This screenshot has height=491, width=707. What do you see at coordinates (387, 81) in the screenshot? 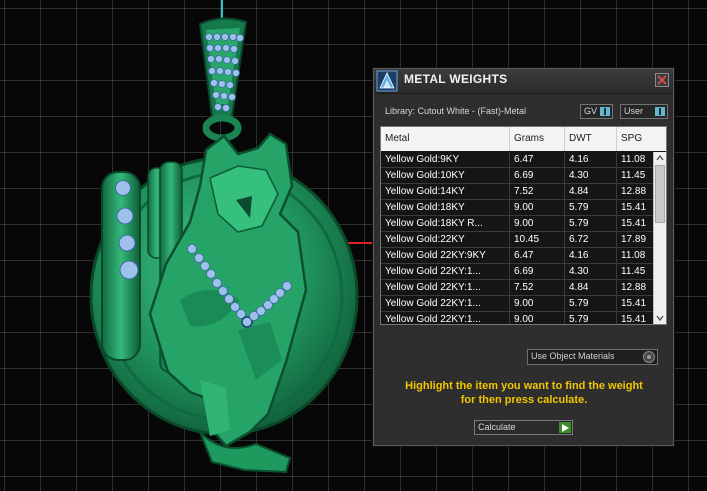
I see `app-logo-icon` at bounding box center [387, 81].